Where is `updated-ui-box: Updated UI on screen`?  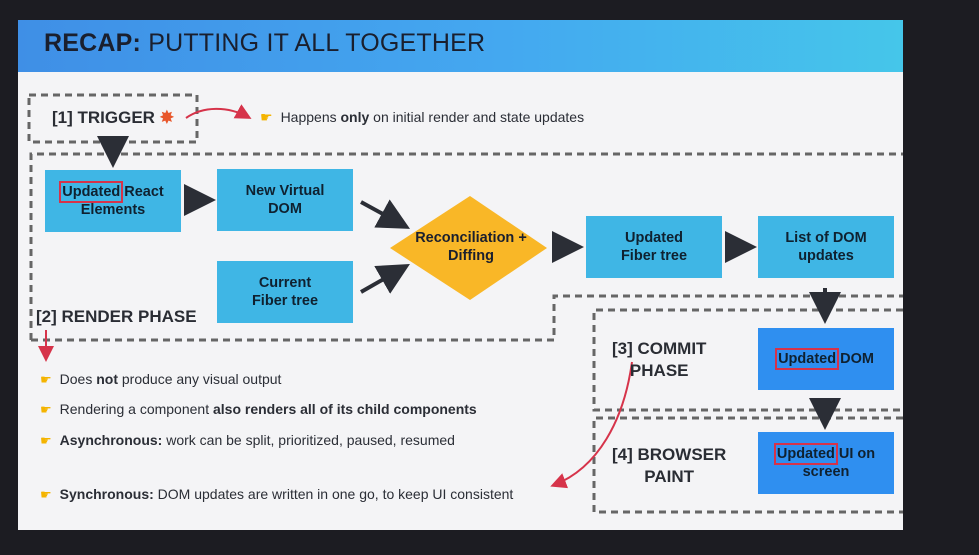 updated-ui-box: Updated UI on screen is located at coordinates (826, 463).